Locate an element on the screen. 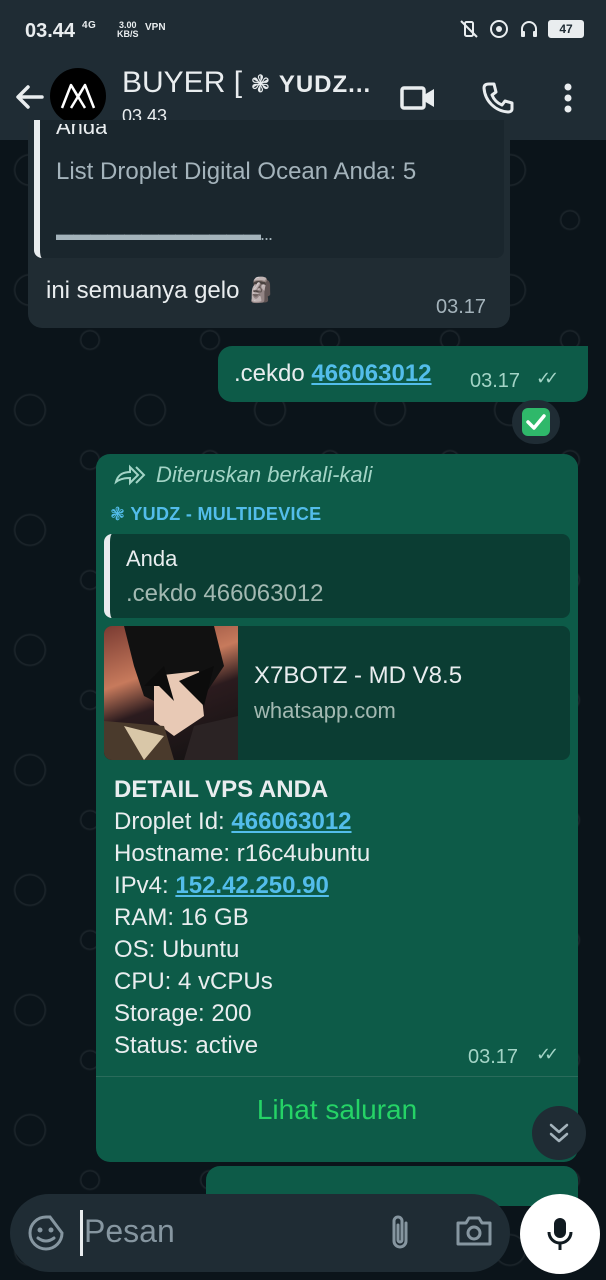 The width and height of the screenshot is (606, 1280). forwarded-label: Diteruskan berkali-kali is located at coordinates (242, 475).